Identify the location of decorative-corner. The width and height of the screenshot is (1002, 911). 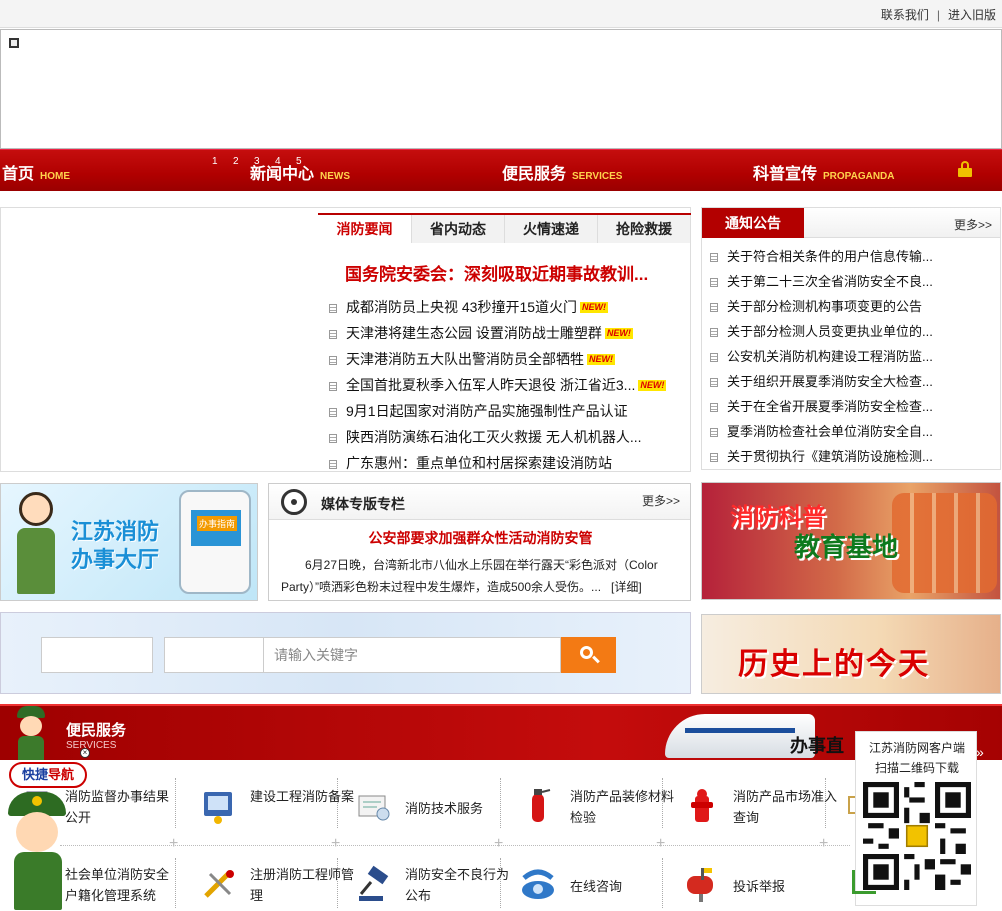
(864, 882).